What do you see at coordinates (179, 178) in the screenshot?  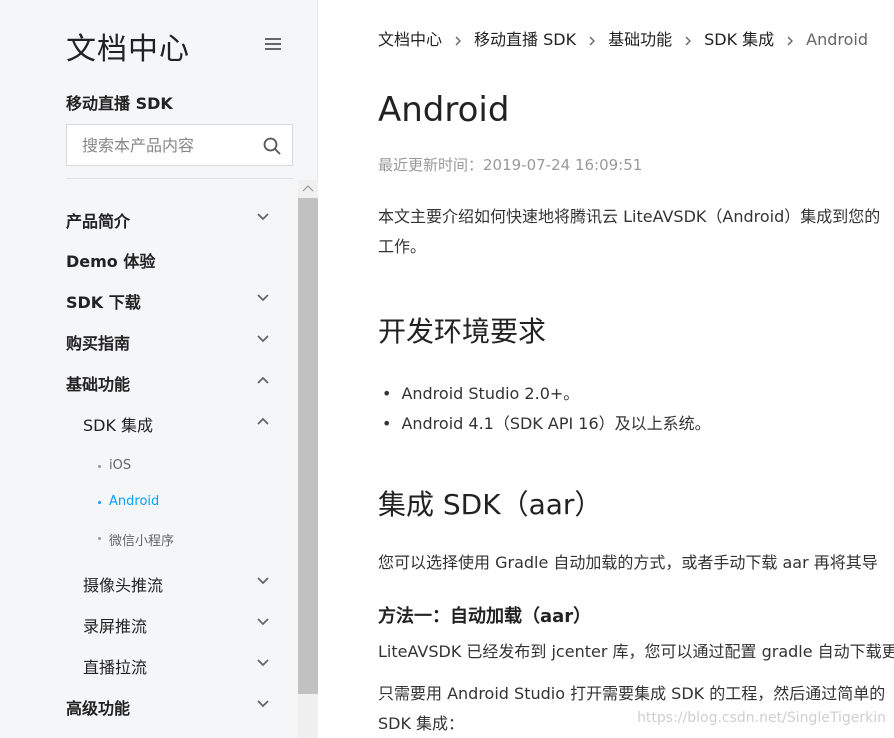 I see `sidebar-divider` at bounding box center [179, 178].